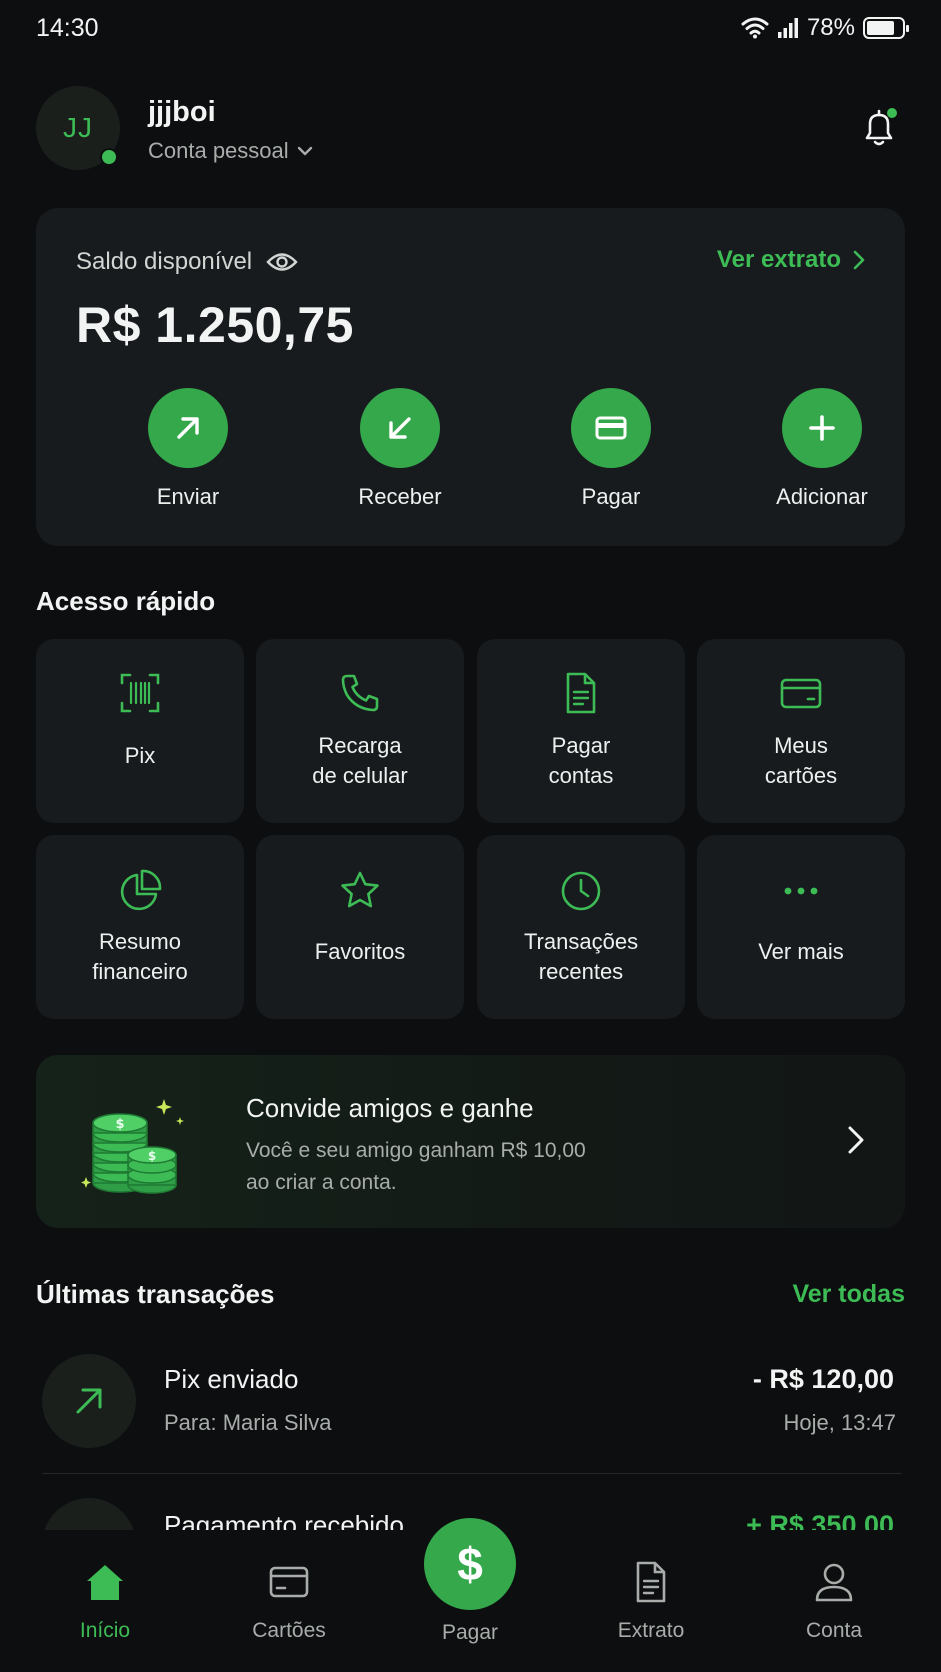 This screenshot has height=1672, width=941. I want to click on label-line-1: Favoritos, so click(360, 951).